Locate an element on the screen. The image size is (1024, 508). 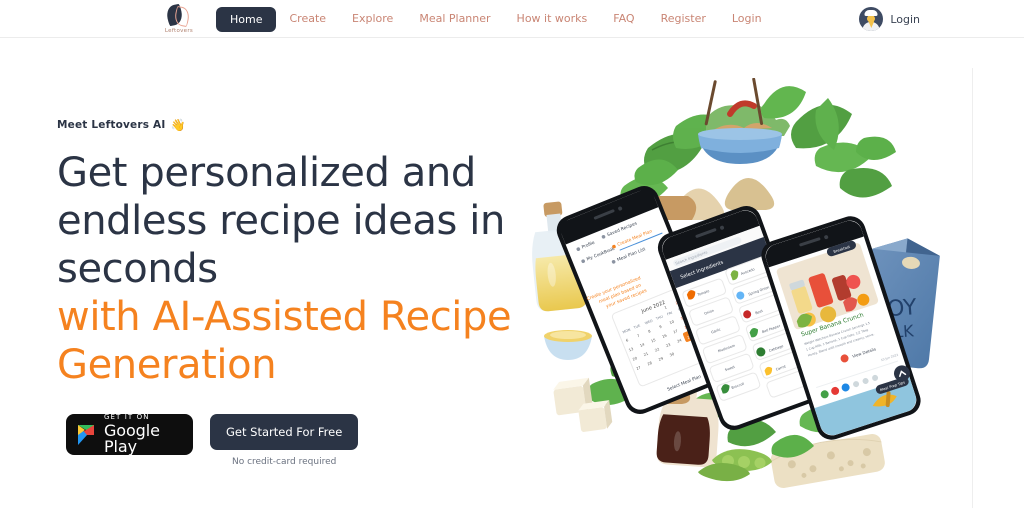
nav-item-faq: FAQ is located at coordinates (623, 19).